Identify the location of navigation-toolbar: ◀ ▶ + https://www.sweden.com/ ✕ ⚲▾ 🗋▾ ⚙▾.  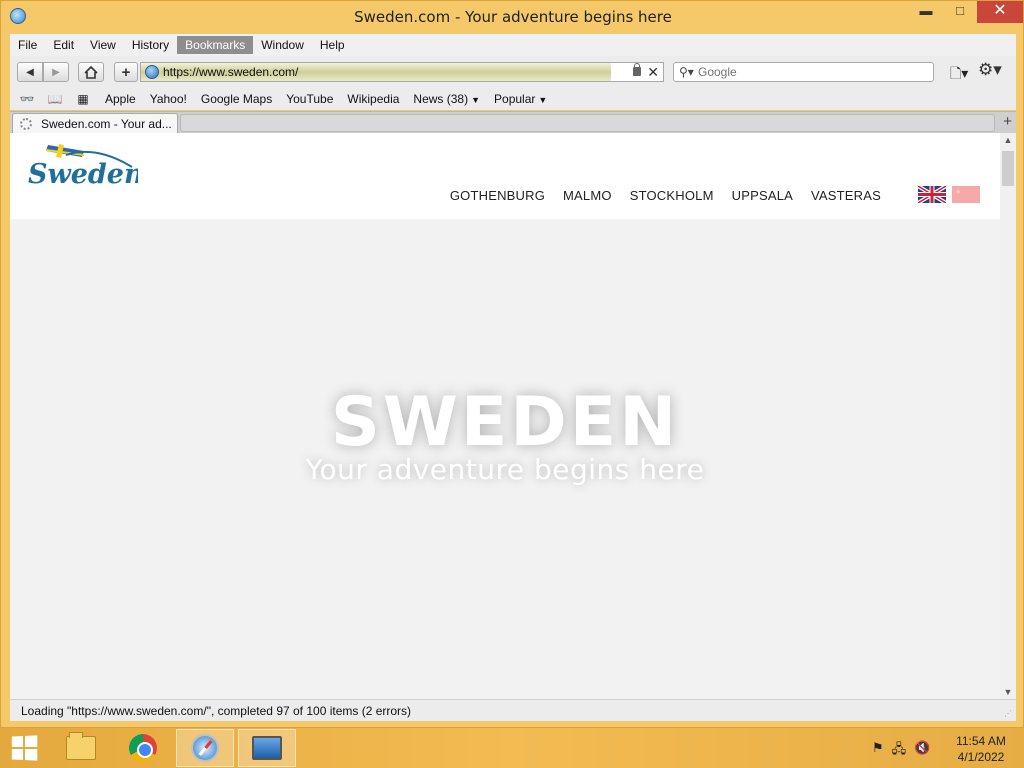
(513, 72).